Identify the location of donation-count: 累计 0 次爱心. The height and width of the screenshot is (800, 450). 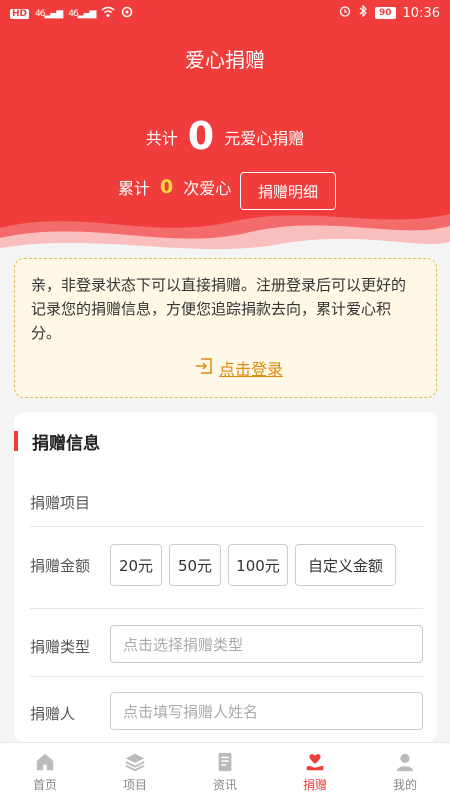
(174, 187).